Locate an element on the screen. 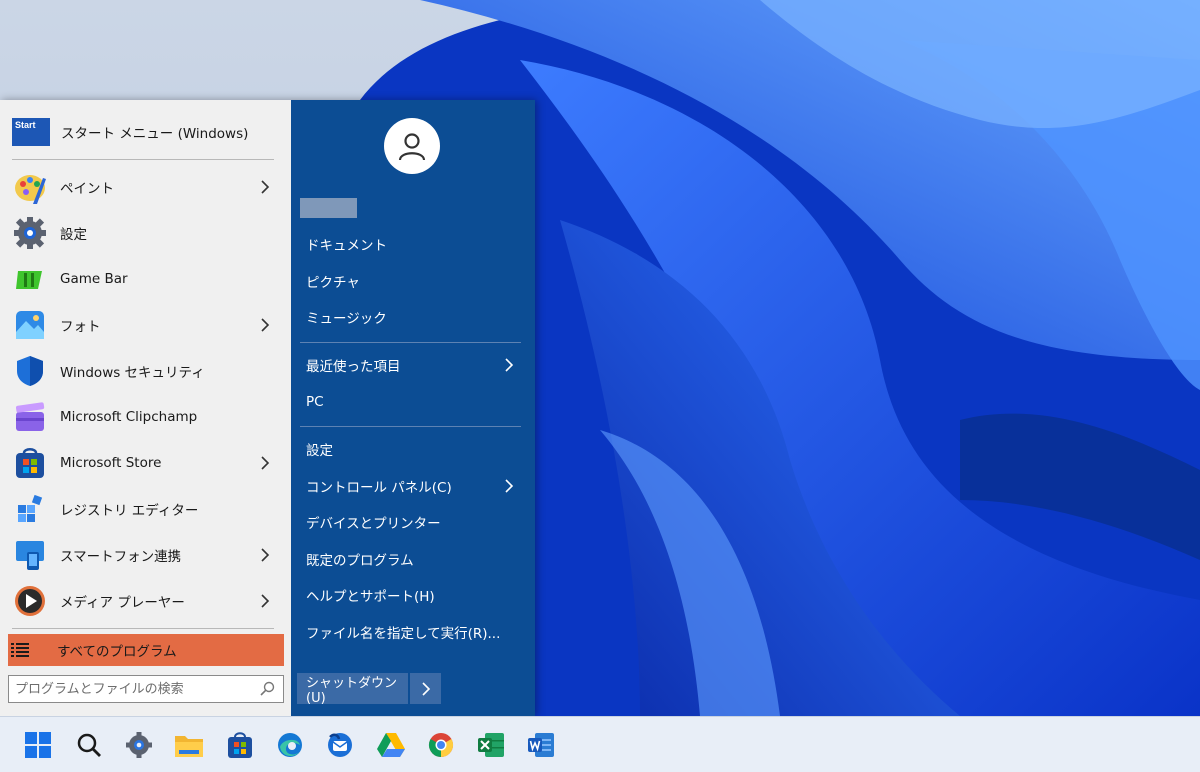  places-item-pc: PC is located at coordinates (413, 402).